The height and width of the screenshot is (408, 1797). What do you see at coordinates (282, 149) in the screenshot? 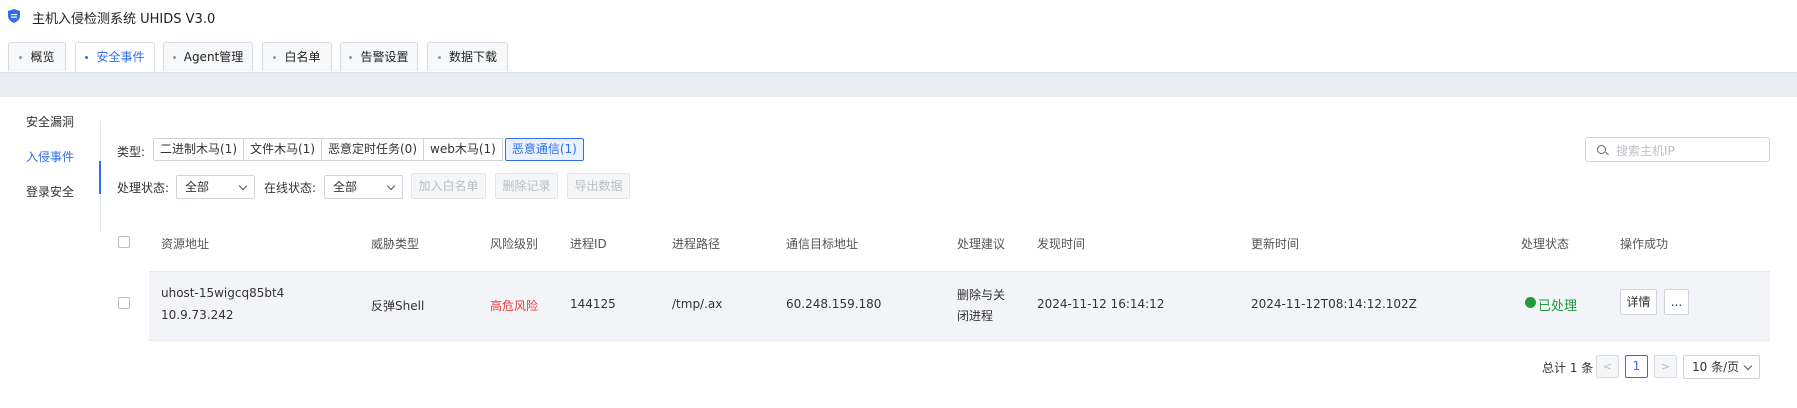
I see `type-file-trojan: 文件木马(1)` at bounding box center [282, 149].